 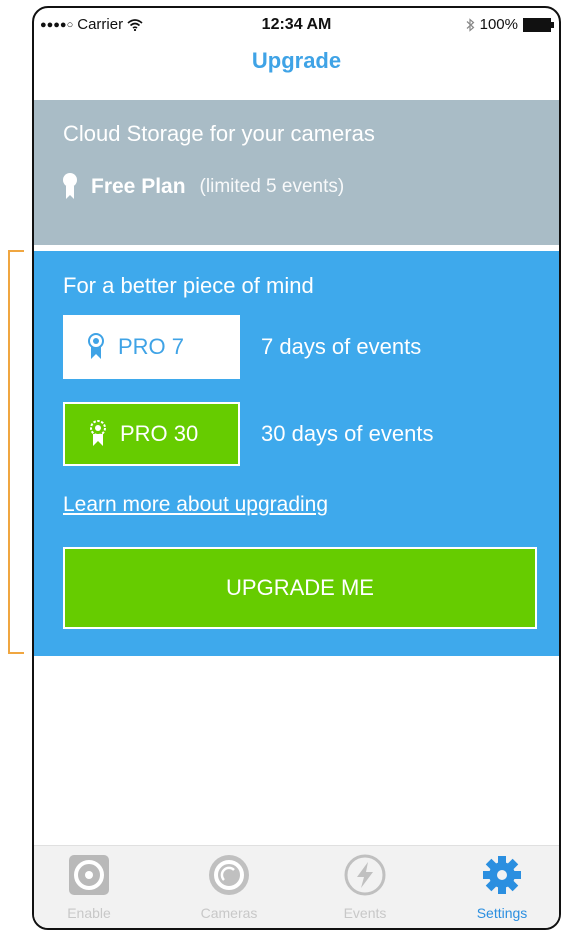 I want to click on status-bar: ●●●●○ Carrier 12:34 AM 100%, so click(x=296, y=25).